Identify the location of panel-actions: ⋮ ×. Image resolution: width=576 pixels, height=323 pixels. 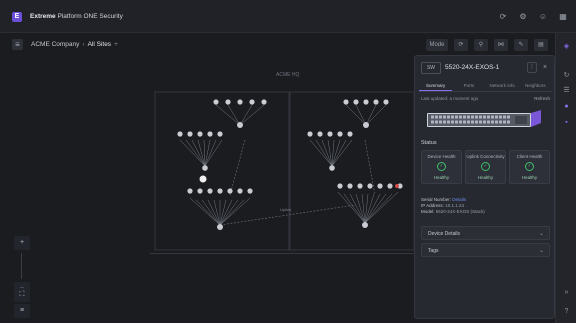
(538, 67).